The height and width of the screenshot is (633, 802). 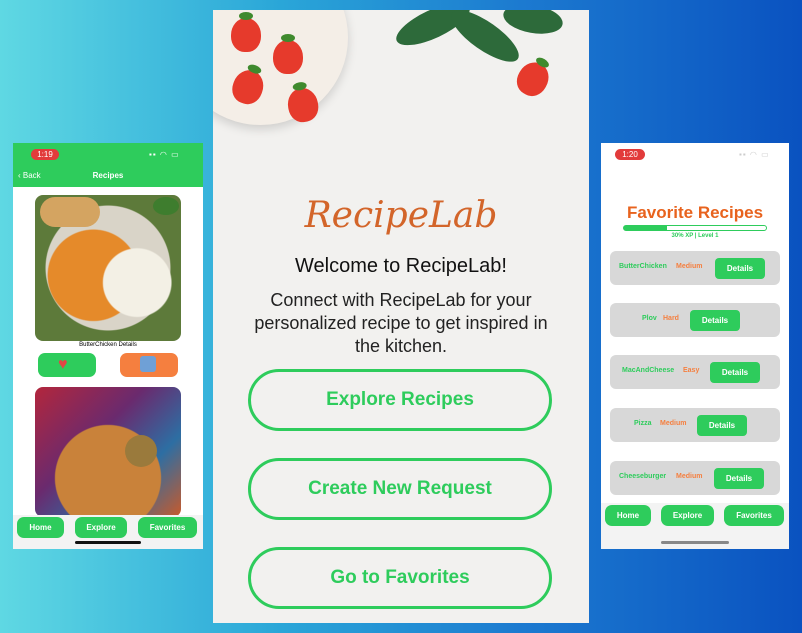 I want to click on xp-text: 30% XP | Level 1, so click(x=695, y=236).